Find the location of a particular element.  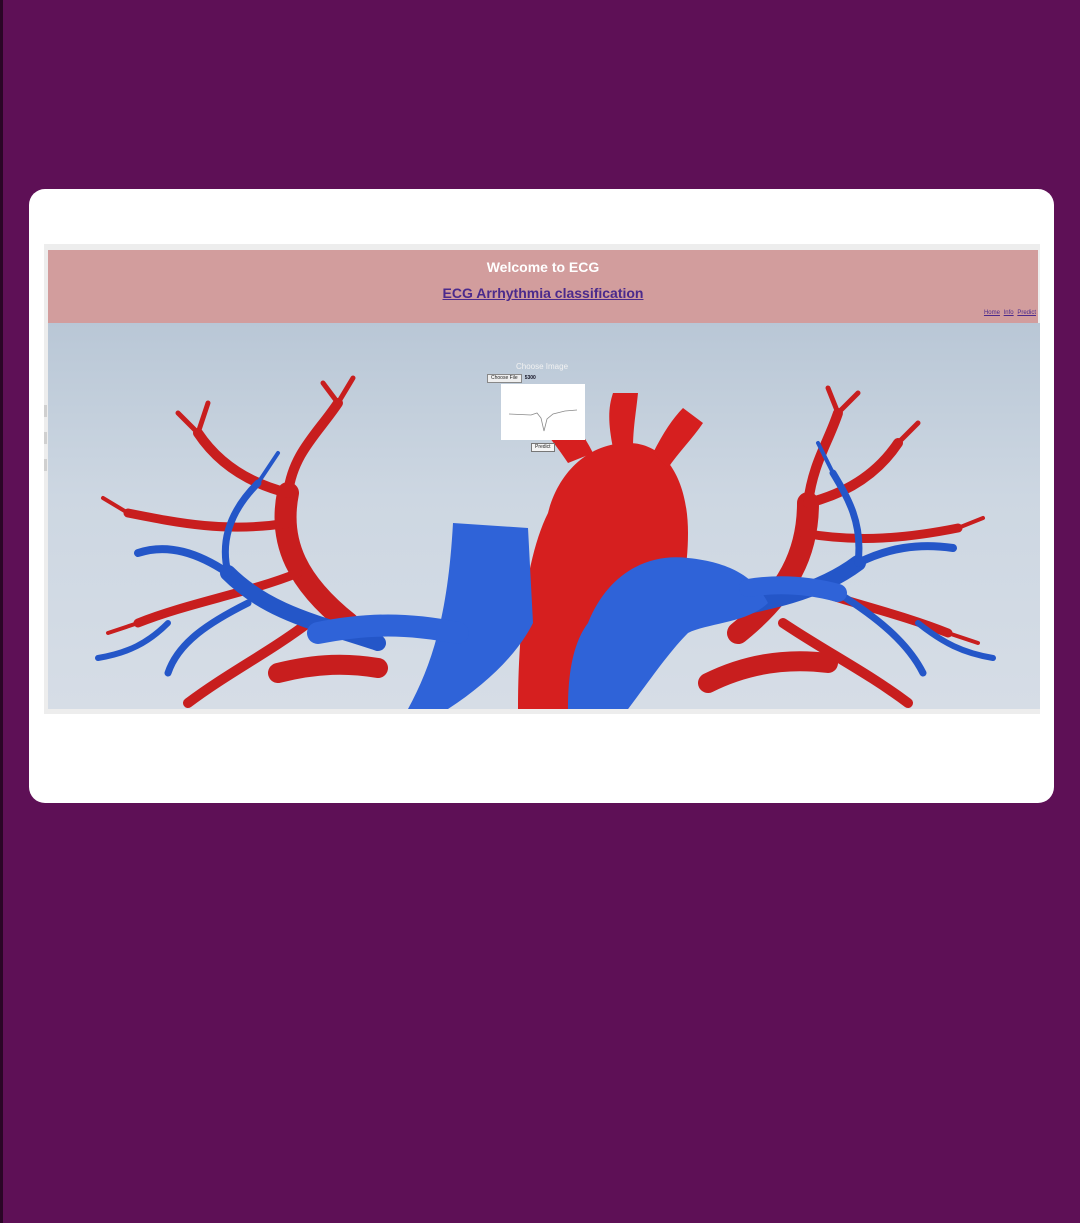

file-input-row: Choose File 5300 is located at coordinates (511, 378).